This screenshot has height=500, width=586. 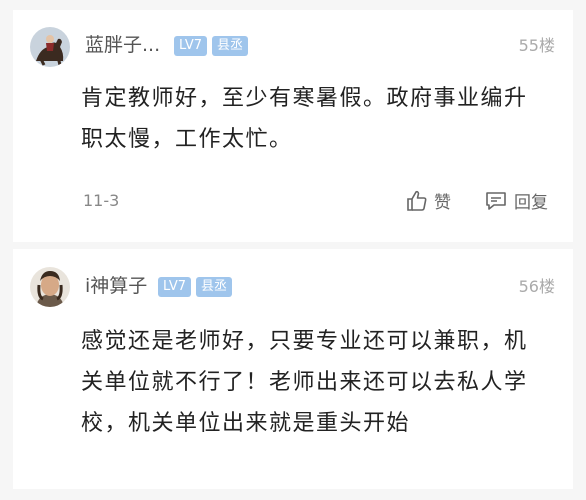 I want to click on reply-button: 回复, so click(x=516, y=200).